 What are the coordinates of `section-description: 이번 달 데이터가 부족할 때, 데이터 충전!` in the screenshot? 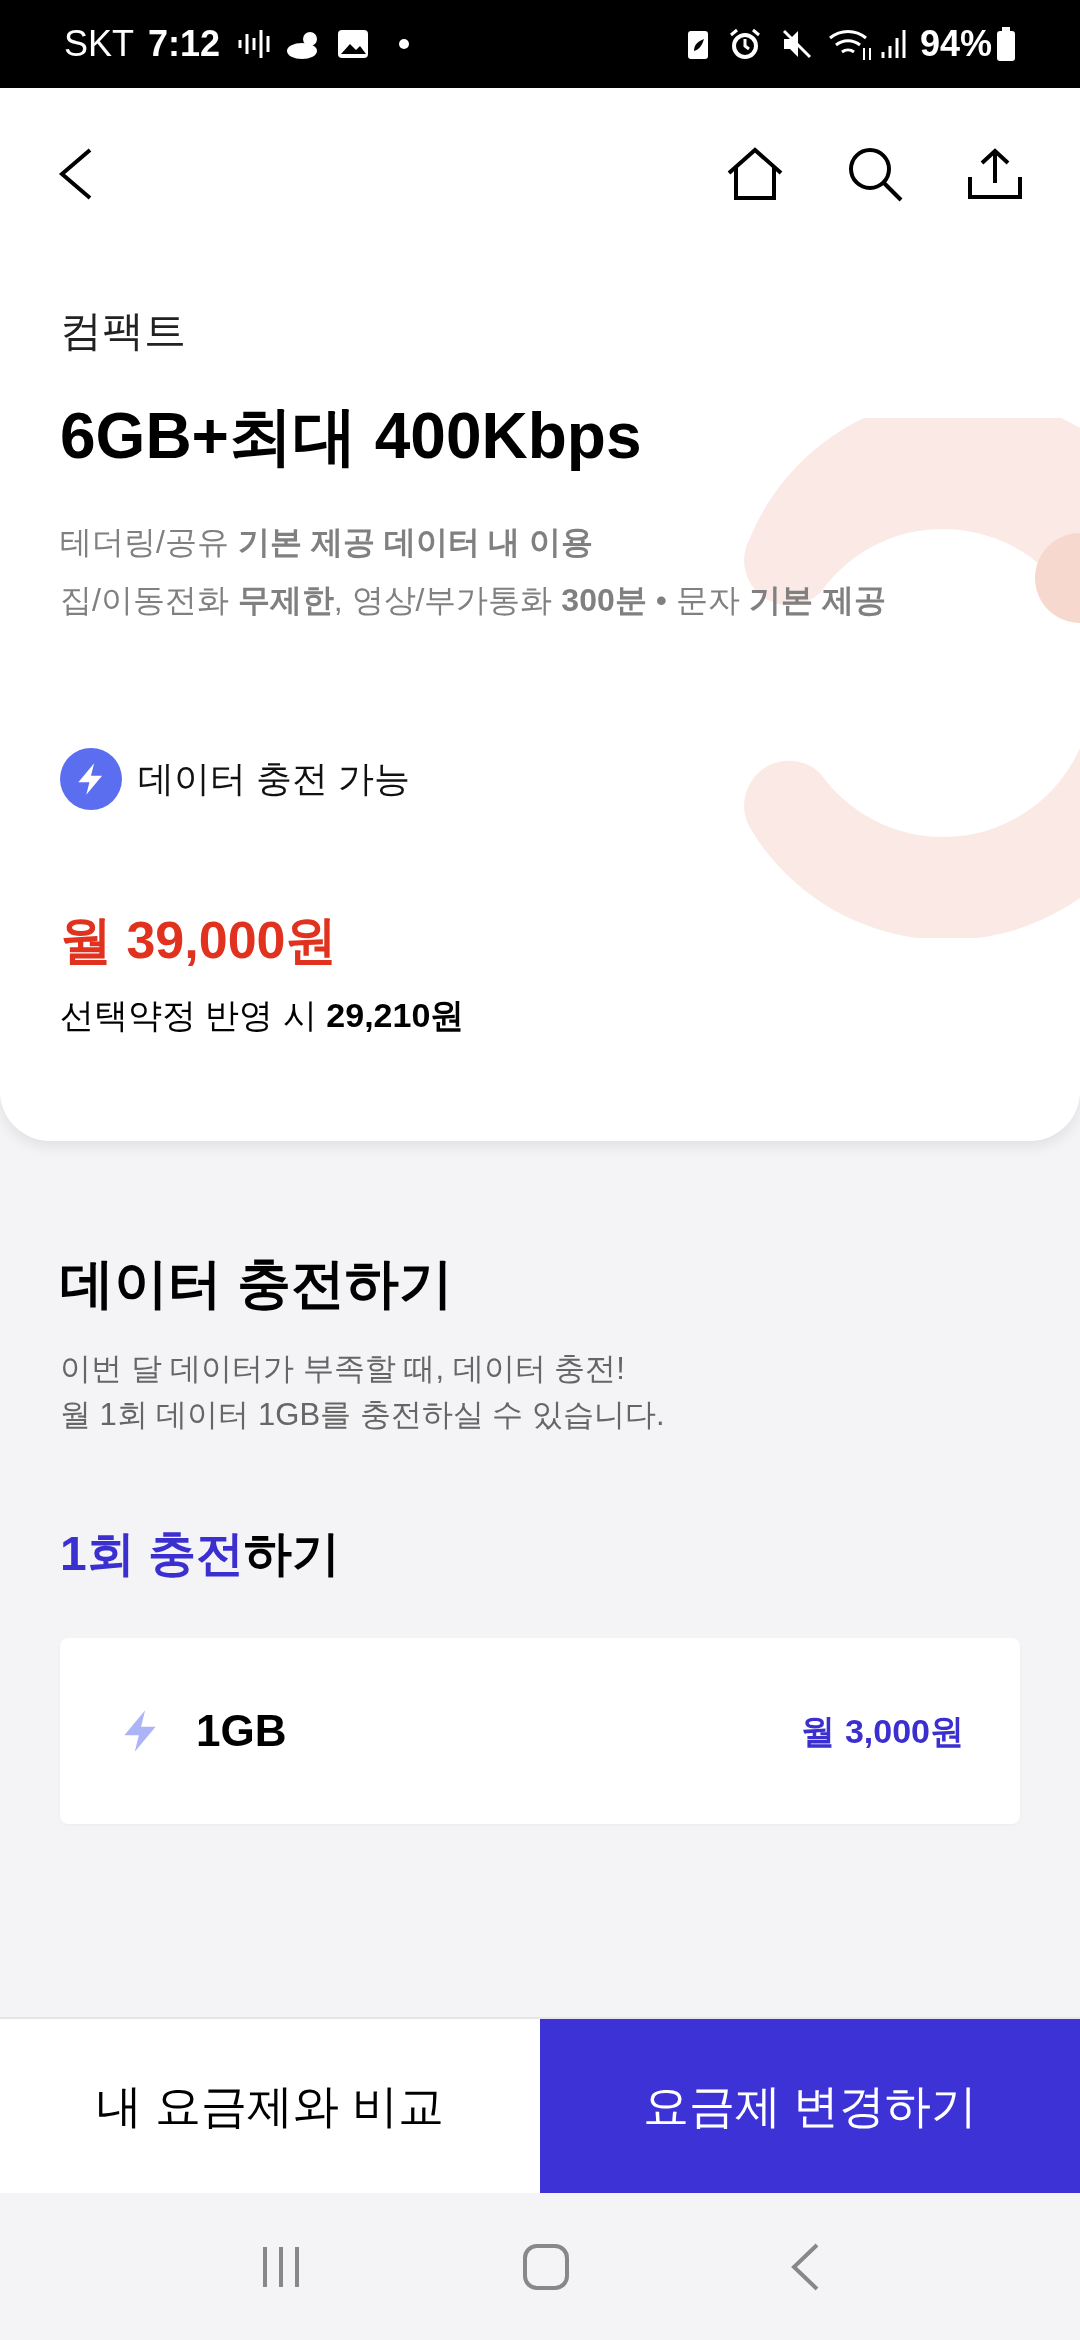 It's located at (343, 1369).